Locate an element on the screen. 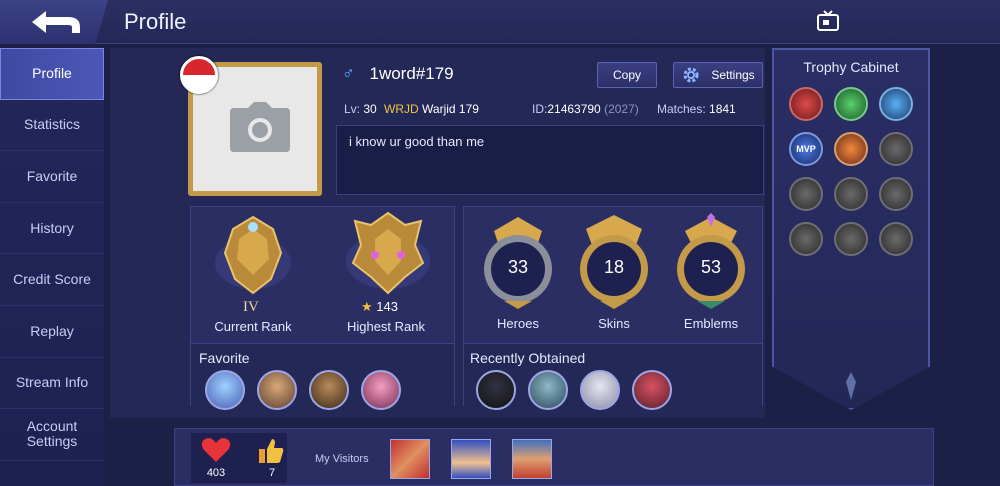  sidebar-item-profile: Profile is located at coordinates (52, 74).